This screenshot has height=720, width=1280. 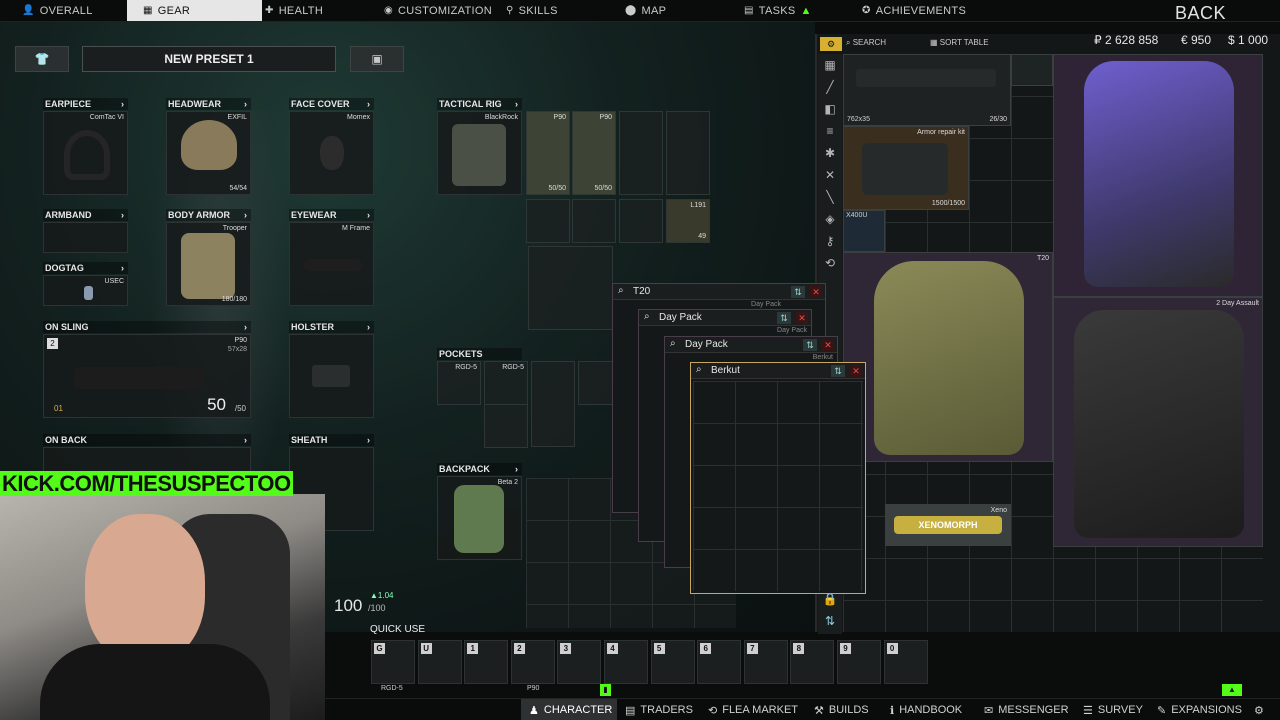 What do you see at coordinates (208, 153) in the screenshot?
I see `headwear-slot: EXFIL 54/54` at bounding box center [208, 153].